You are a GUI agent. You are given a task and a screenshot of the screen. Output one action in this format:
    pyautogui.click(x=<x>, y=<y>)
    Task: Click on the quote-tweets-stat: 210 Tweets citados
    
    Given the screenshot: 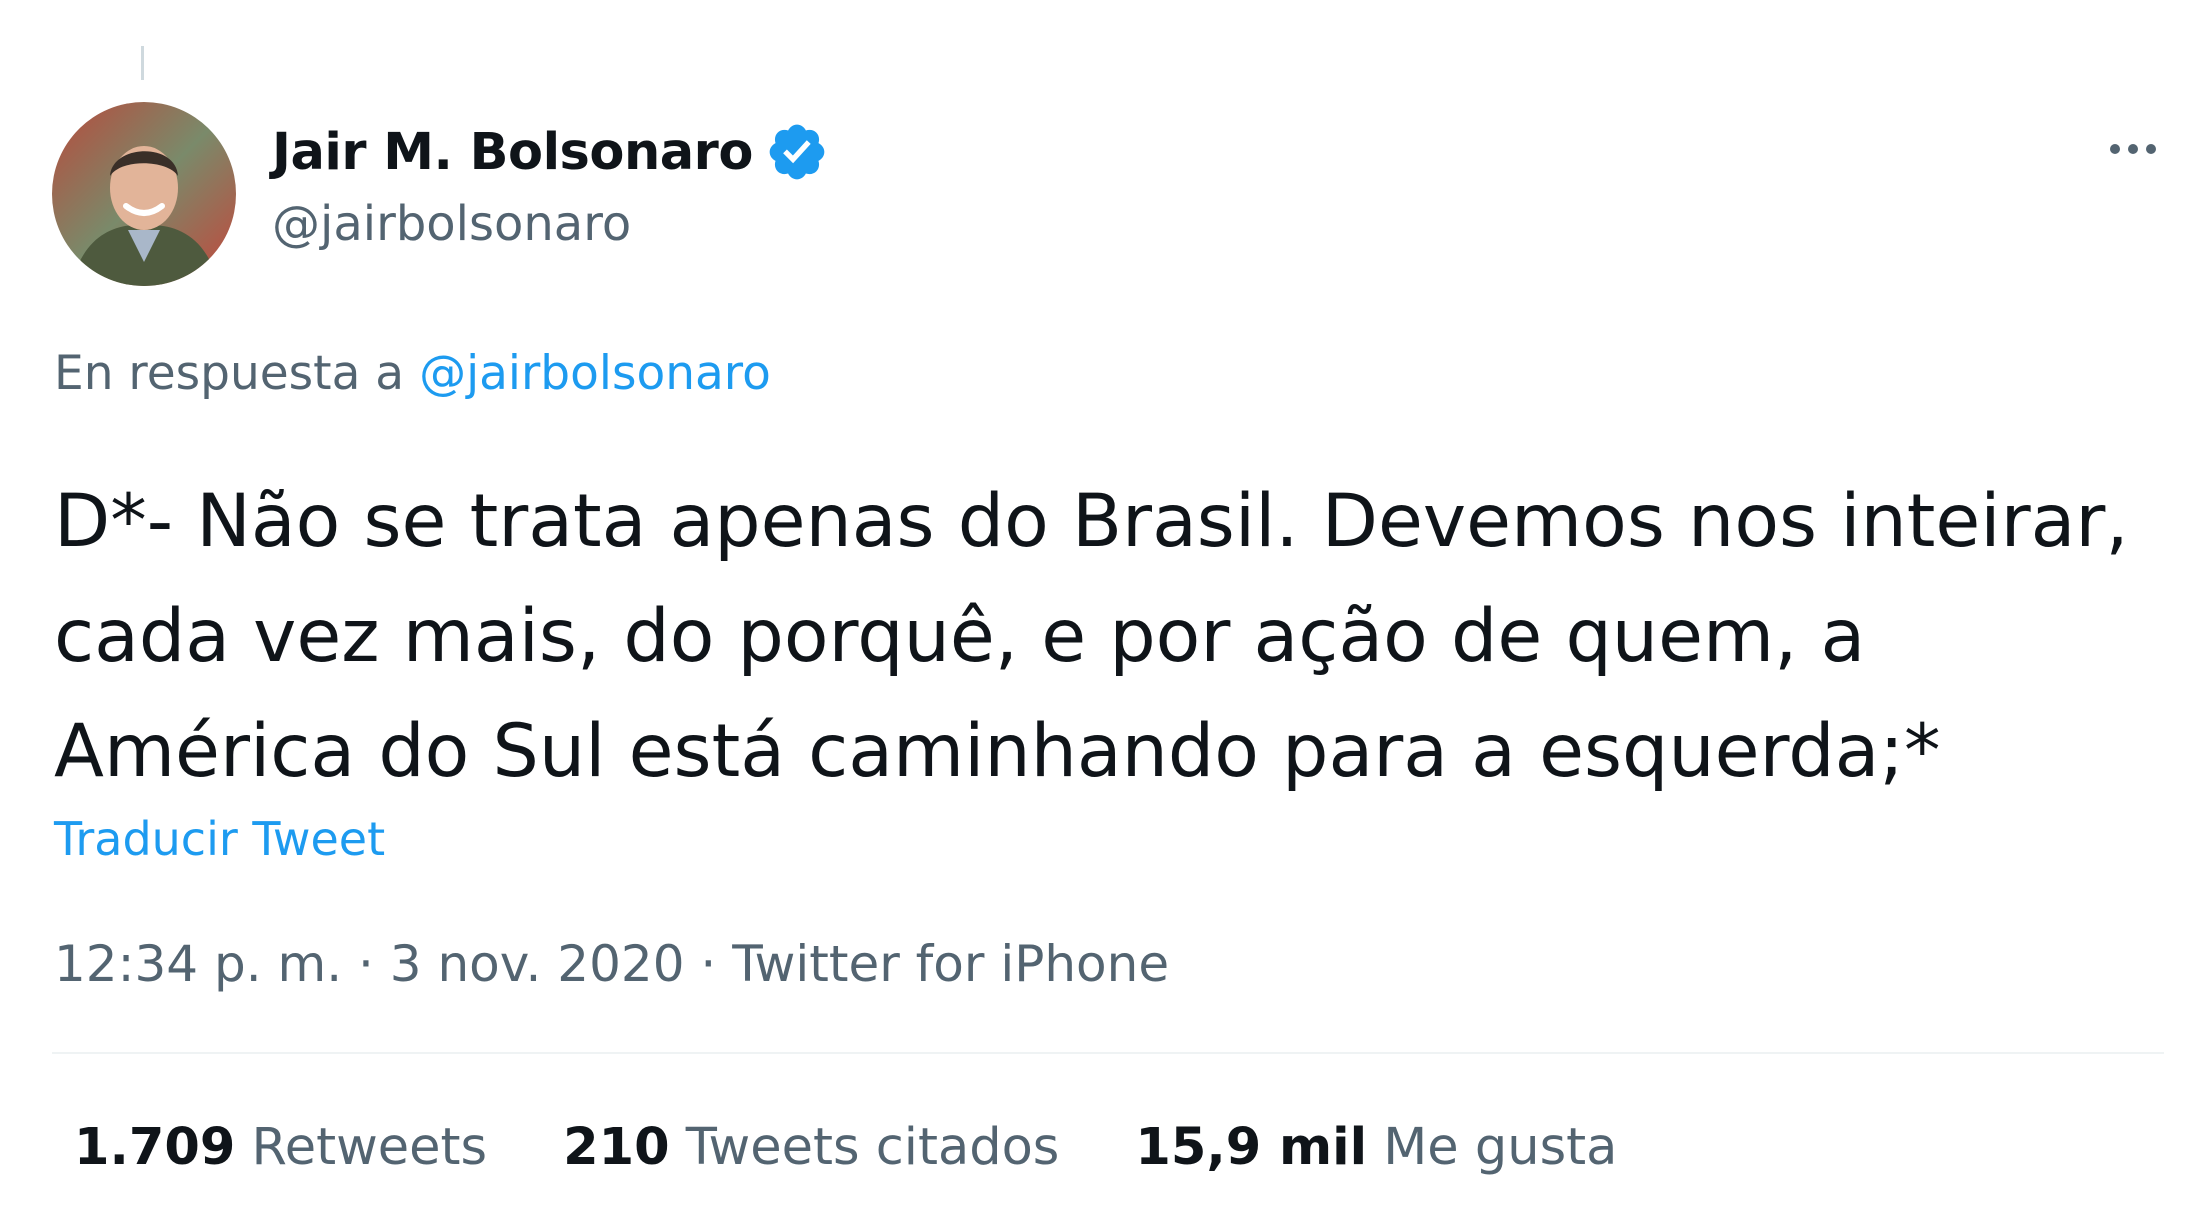 What is the action you would take?
    pyautogui.click(x=811, y=1147)
    